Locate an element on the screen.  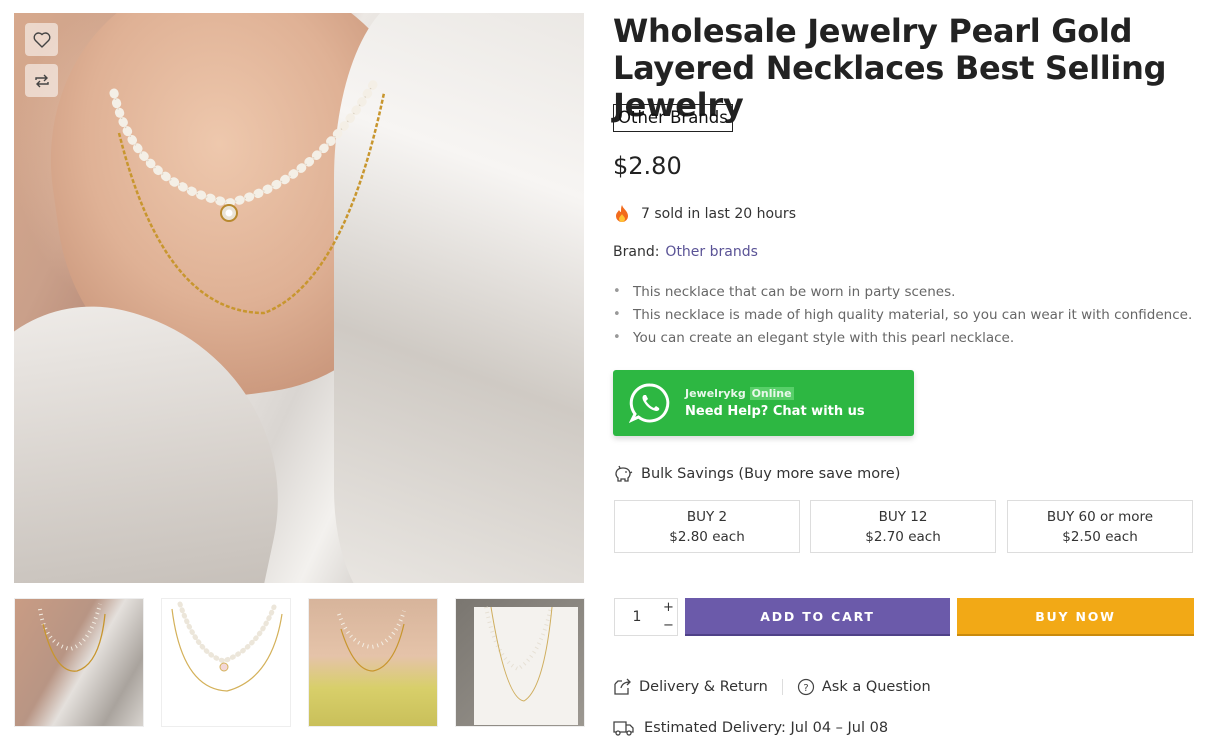
add-to-cart-button: ADD TO CART is located at coordinates (817, 617).